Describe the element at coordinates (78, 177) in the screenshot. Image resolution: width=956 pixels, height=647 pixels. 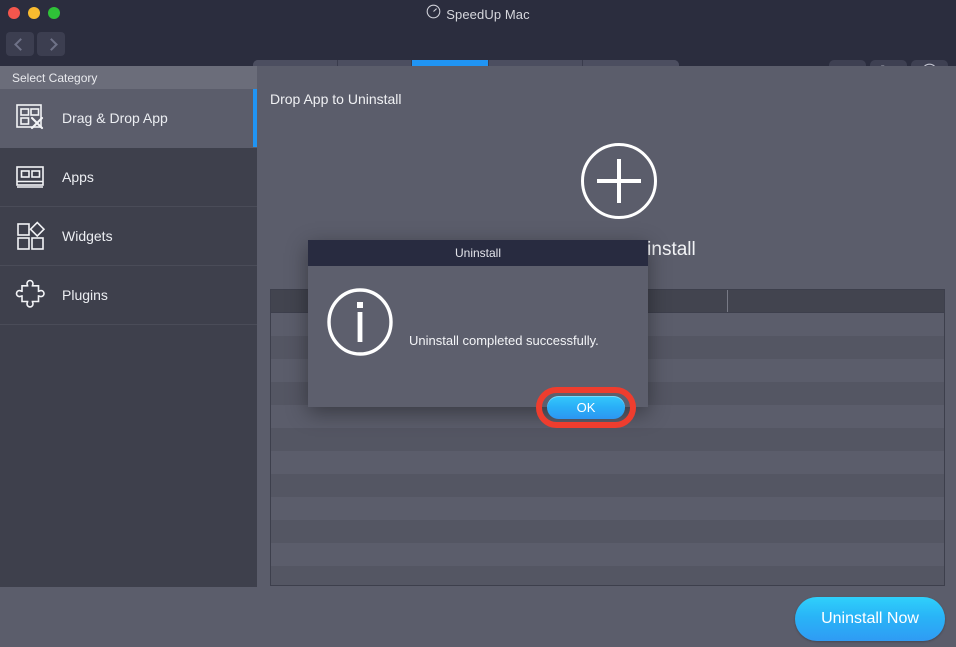
I see `sidebar-item-label: Apps` at that location.